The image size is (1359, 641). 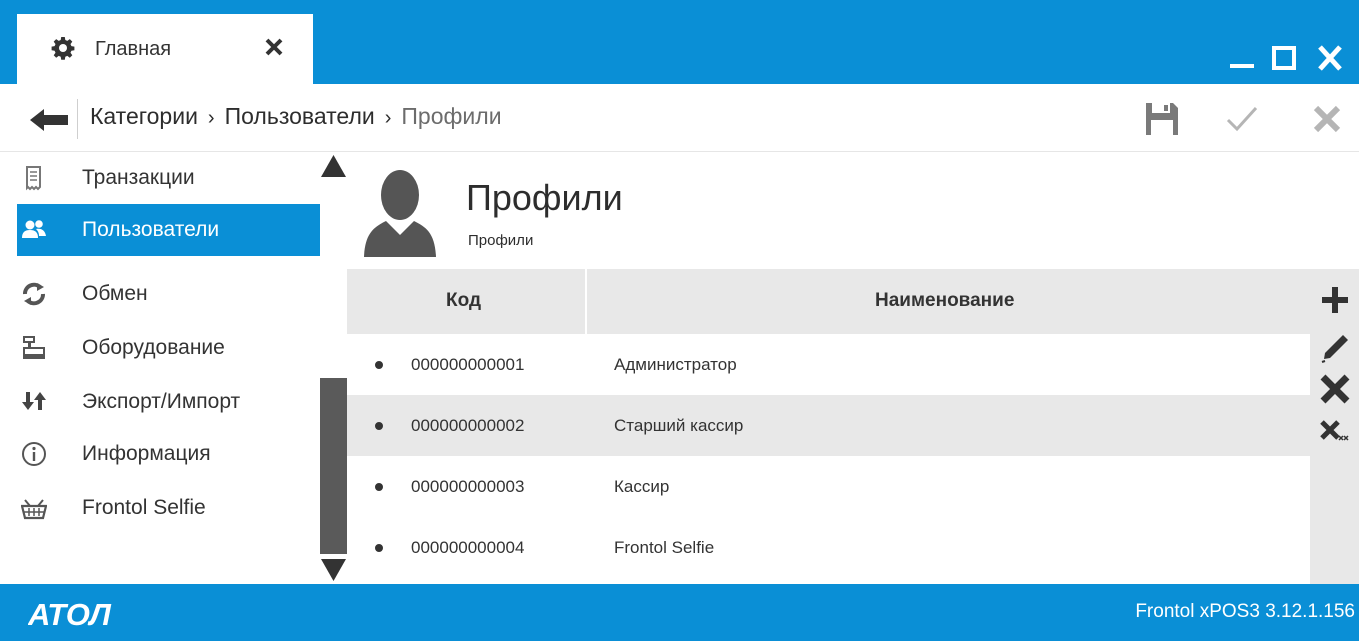 What do you see at coordinates (1245, 611) in the screenshot?
I see `app-version: Frontol xPOS3 3.12.1.156` at bounding box center [1245, 611].